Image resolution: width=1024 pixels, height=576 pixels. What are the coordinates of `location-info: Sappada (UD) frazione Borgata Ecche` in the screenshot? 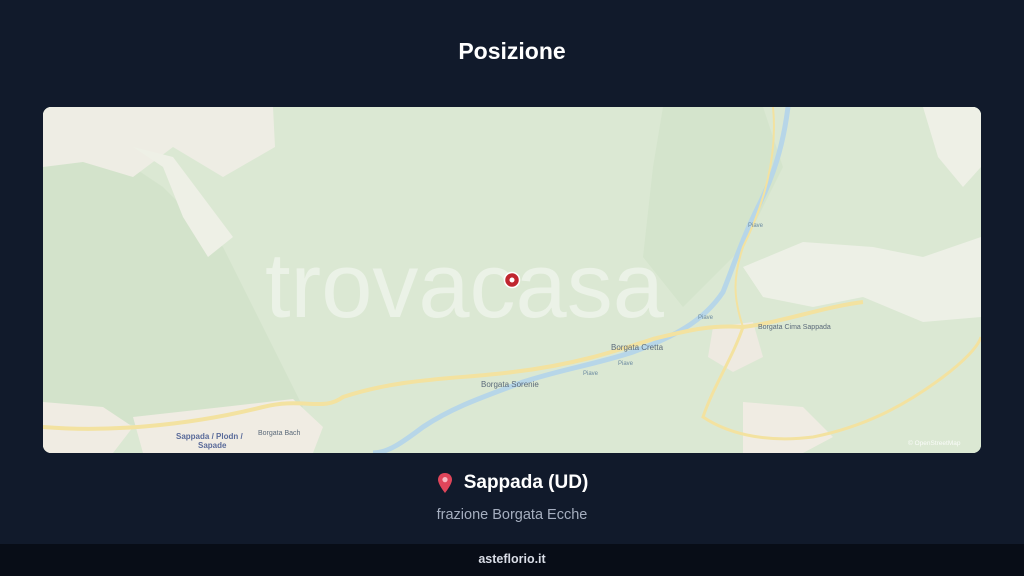 It's located at (512, 497).